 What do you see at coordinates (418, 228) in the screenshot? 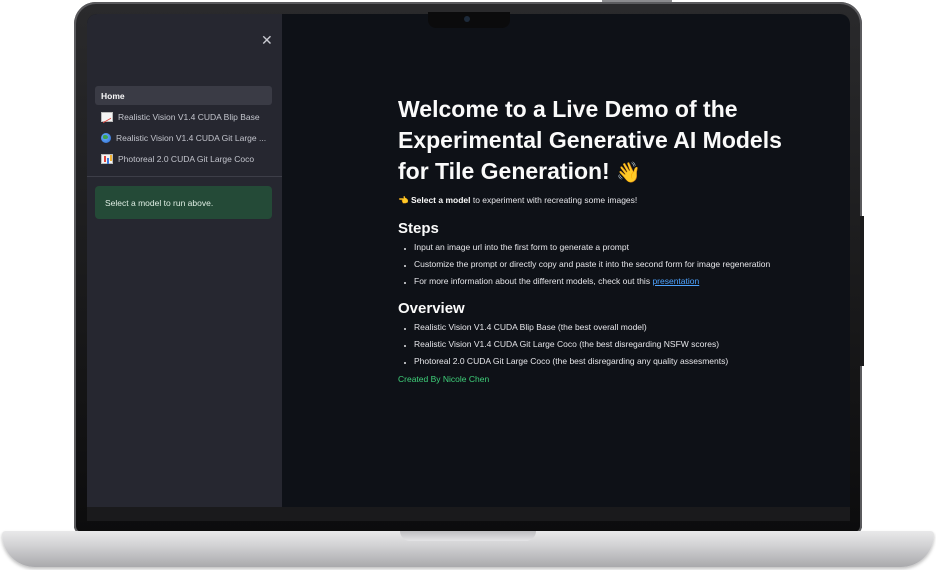
I see `steps-heading: Steps` at bounding box center [418, 228].